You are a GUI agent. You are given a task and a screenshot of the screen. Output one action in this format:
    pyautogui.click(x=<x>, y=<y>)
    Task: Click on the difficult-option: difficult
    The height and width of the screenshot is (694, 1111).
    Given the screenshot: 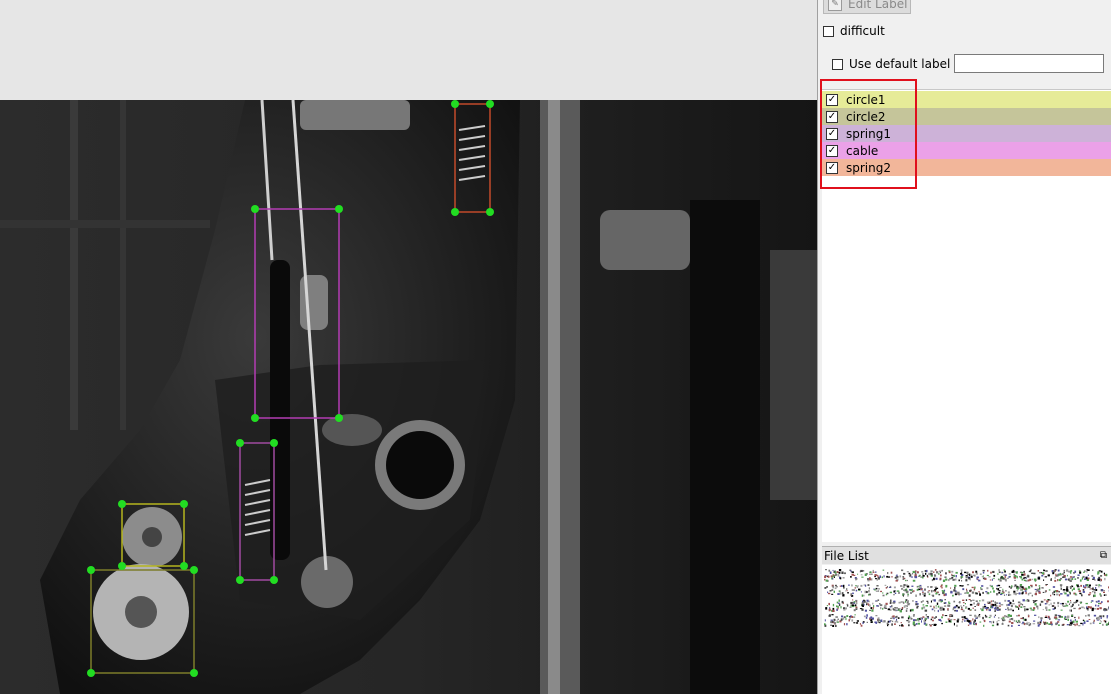 What is the action you would take?
    pyautogui.click(x=854, y=31)
    